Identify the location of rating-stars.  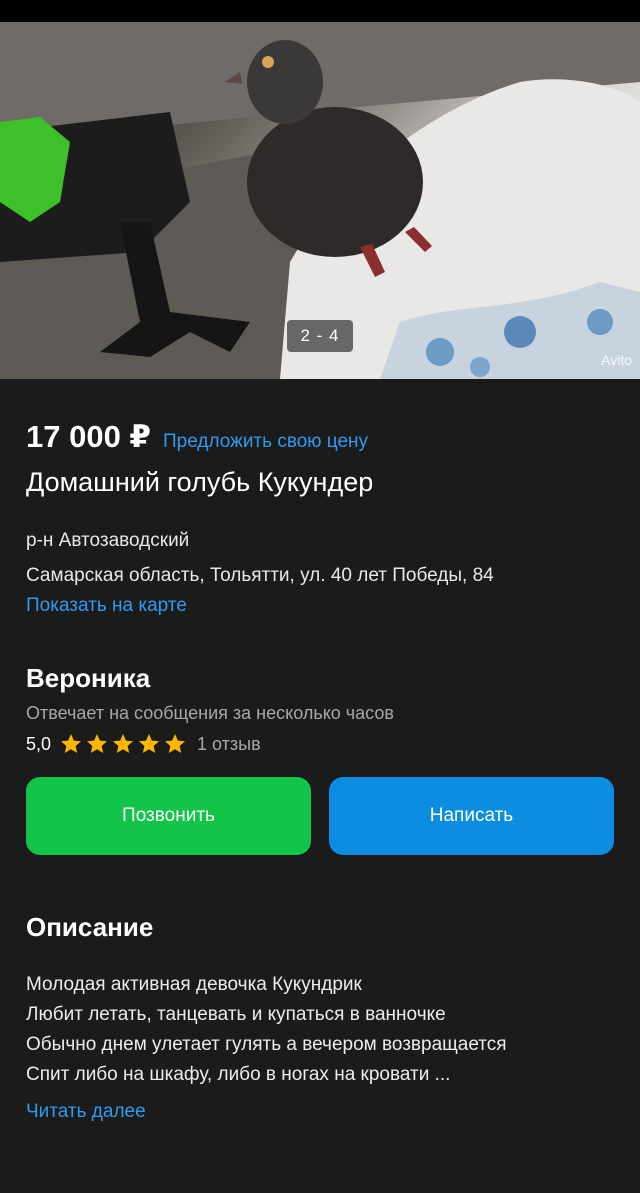
(123, 744).